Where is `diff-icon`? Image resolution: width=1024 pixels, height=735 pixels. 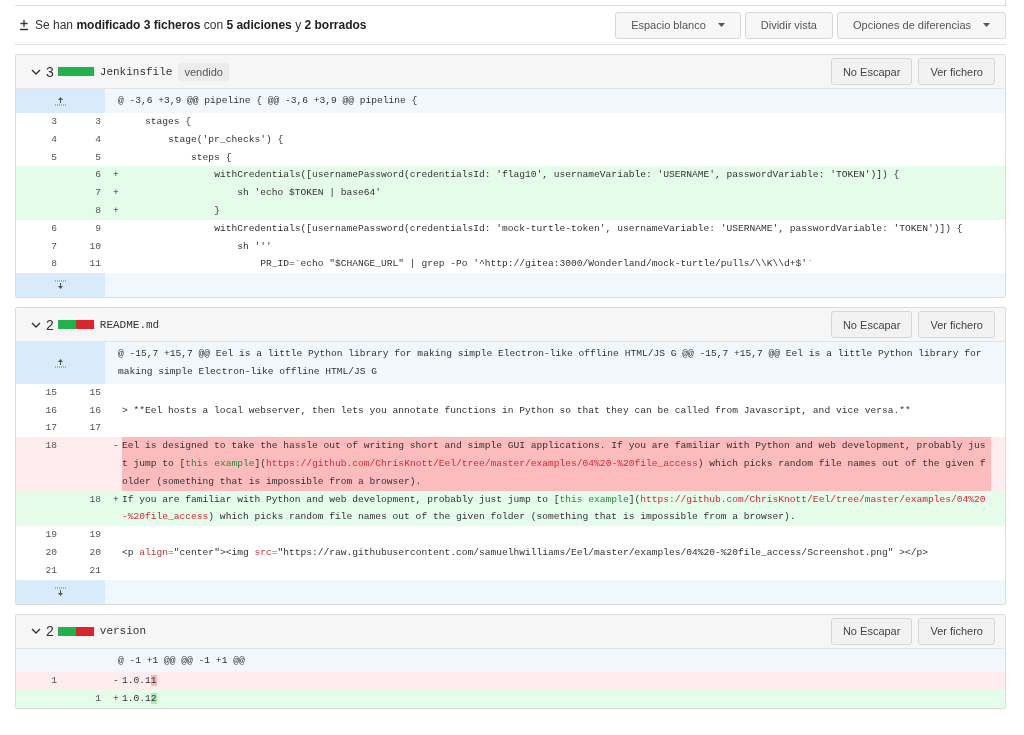
diff-icon is located at coordinates (24, 25).